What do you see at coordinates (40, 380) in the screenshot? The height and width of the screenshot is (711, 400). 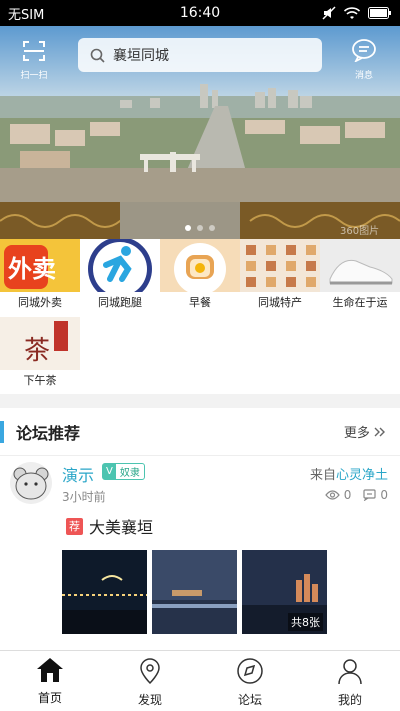 I see `category-label: 下午茶` at bounding box center [40, 380].